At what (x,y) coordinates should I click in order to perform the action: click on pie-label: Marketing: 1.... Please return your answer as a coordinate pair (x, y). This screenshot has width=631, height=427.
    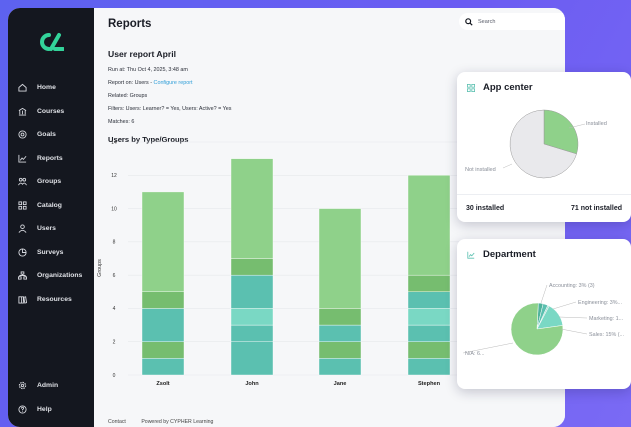
    Looking at the image, I should click on (606, 319).